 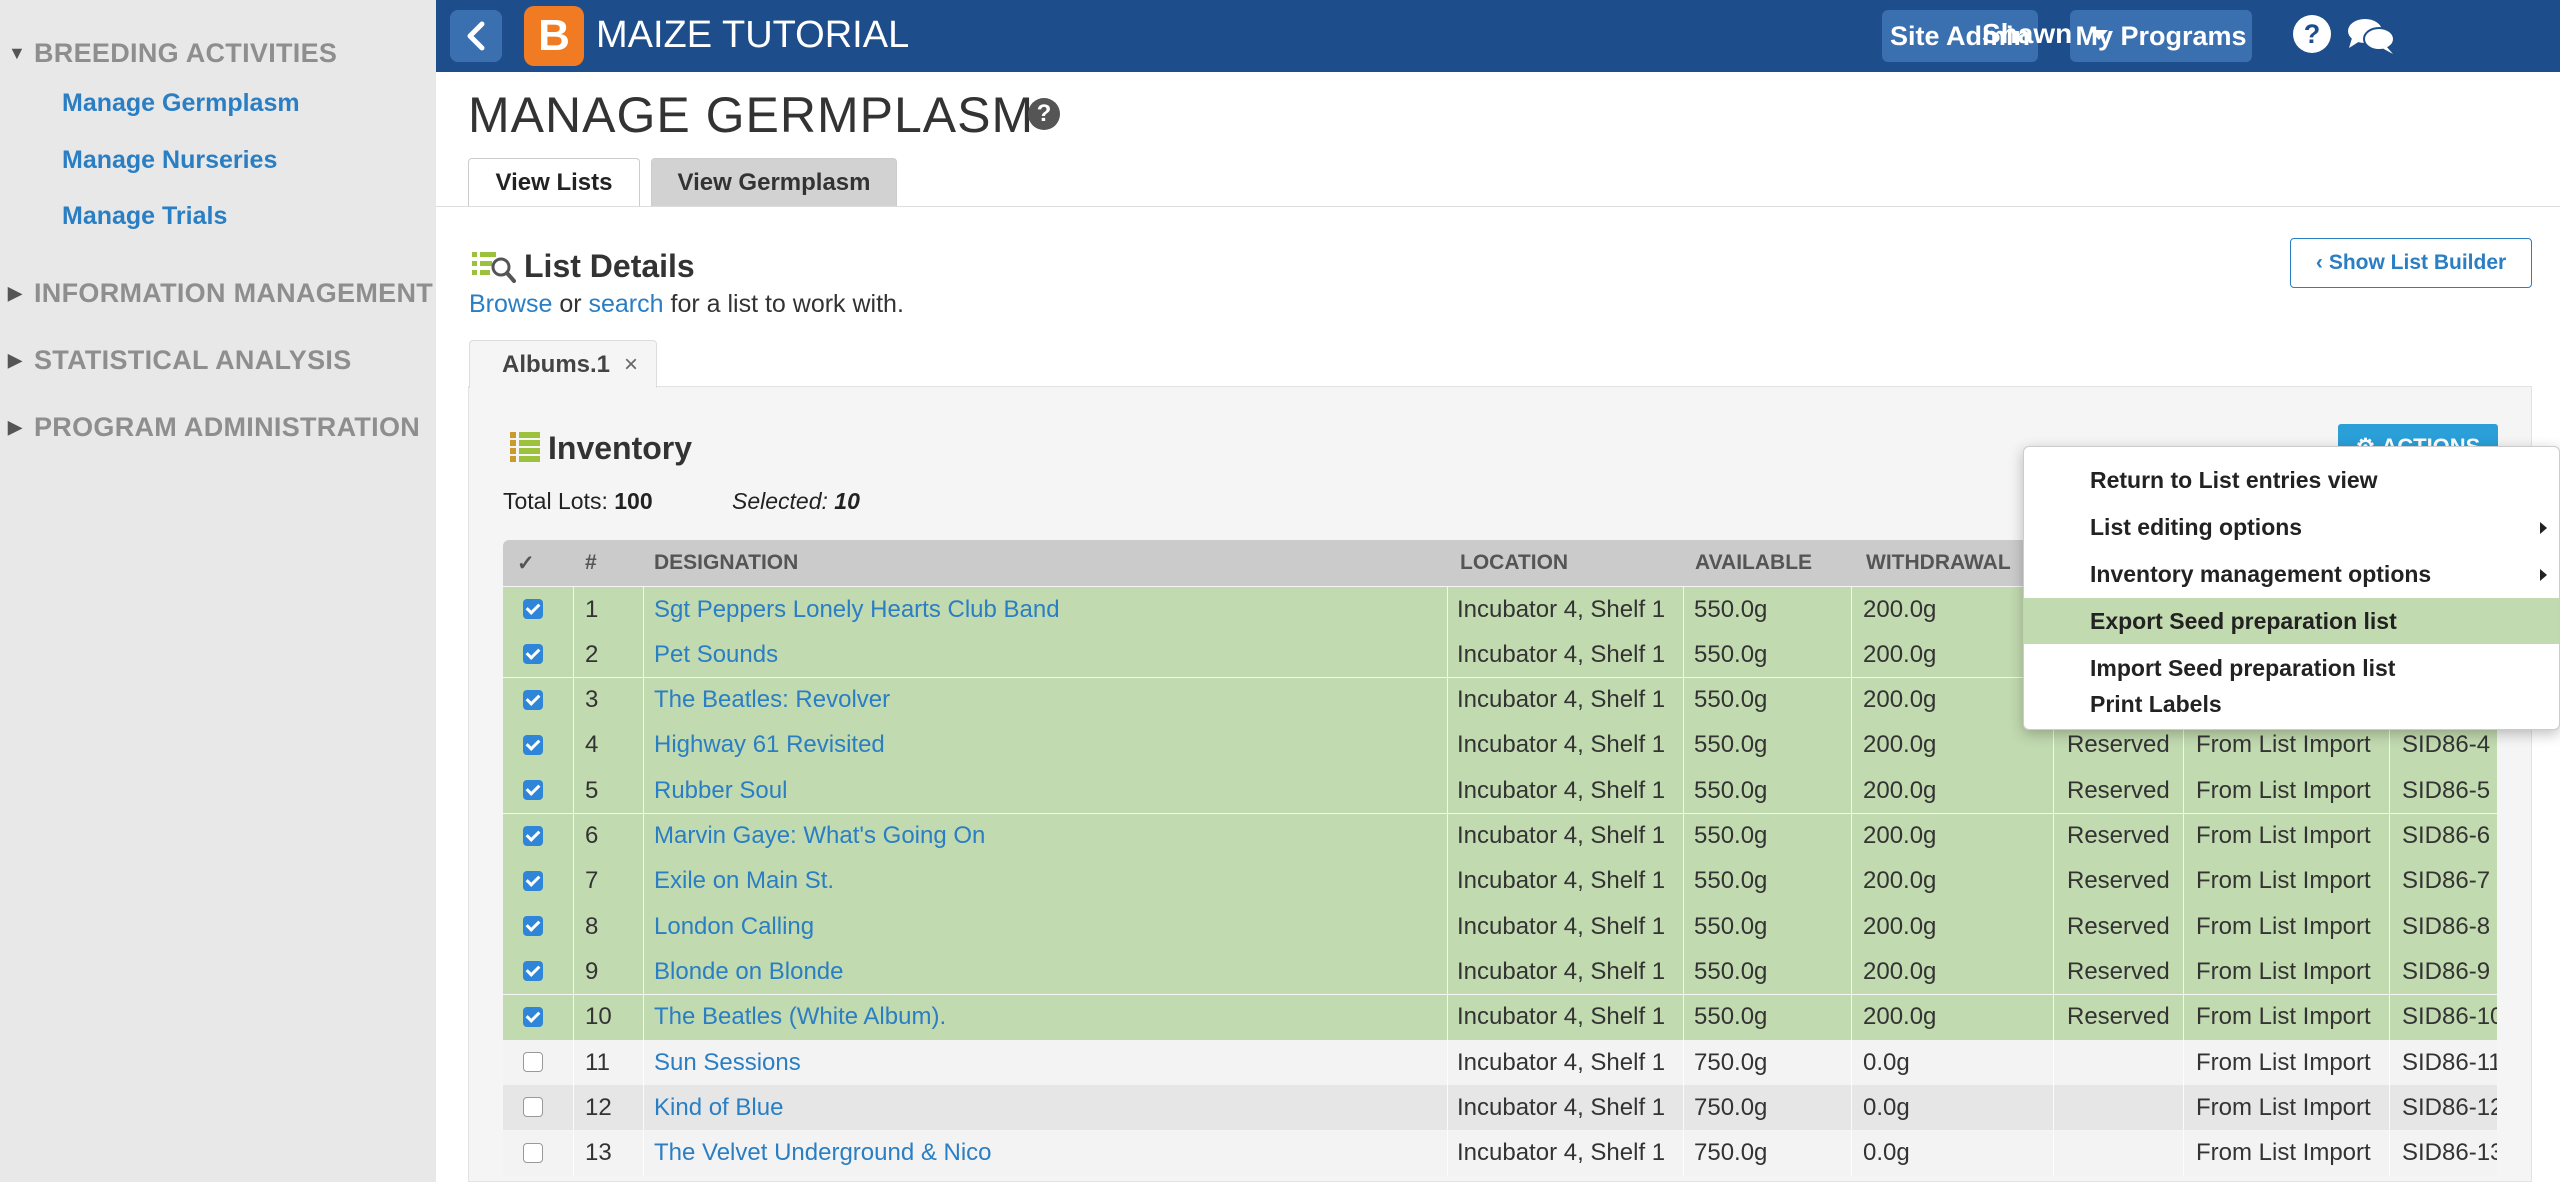 I want to click on tab-view-lists: View Lists, so click(x=554, y=182).